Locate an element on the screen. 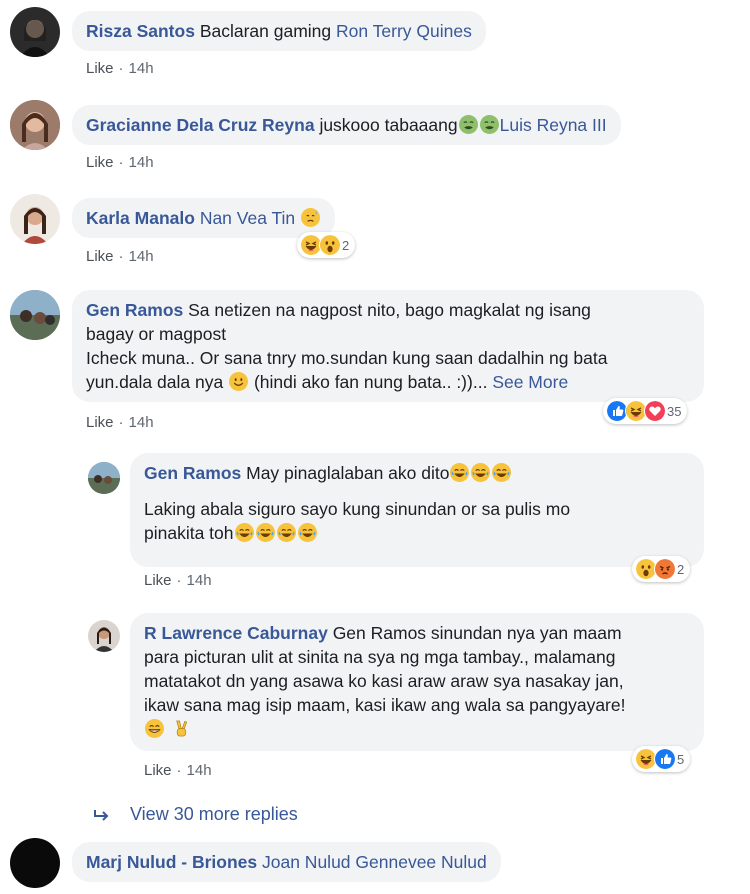 Image resolution: width=750 pixels, height=894 pixels. comment-text: juskooo tabaaang is located at coordinates (388, 125).